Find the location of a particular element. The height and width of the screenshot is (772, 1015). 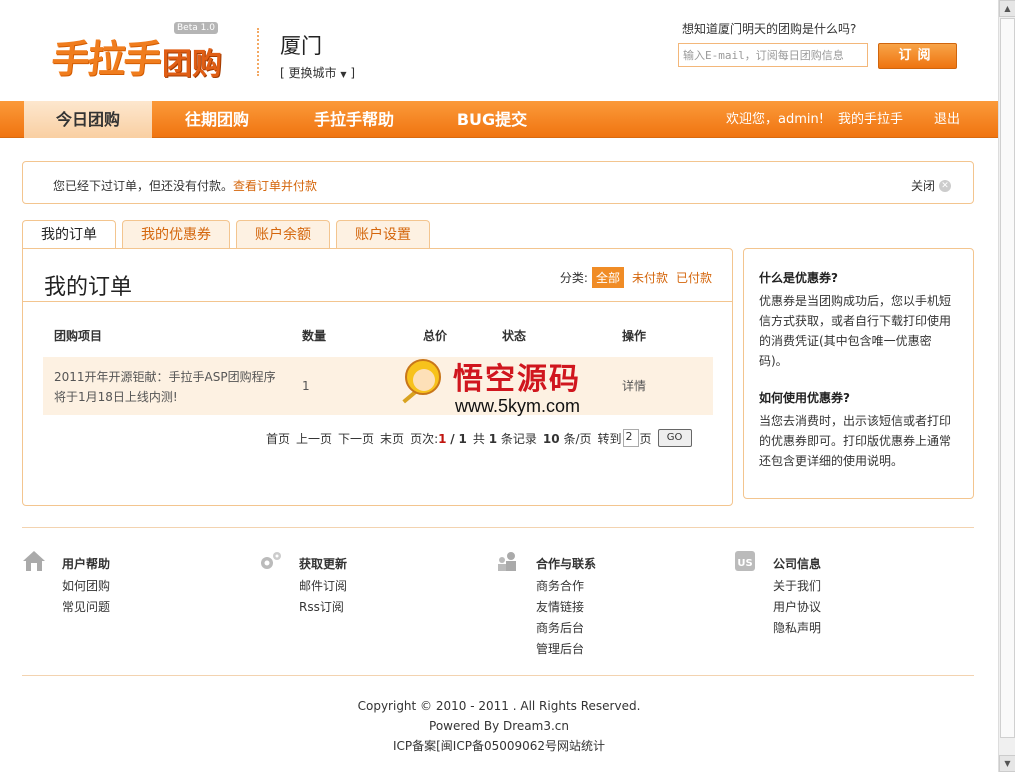

footer-link-admin-backend: 管理后台 is located at coordinates (560, 648).